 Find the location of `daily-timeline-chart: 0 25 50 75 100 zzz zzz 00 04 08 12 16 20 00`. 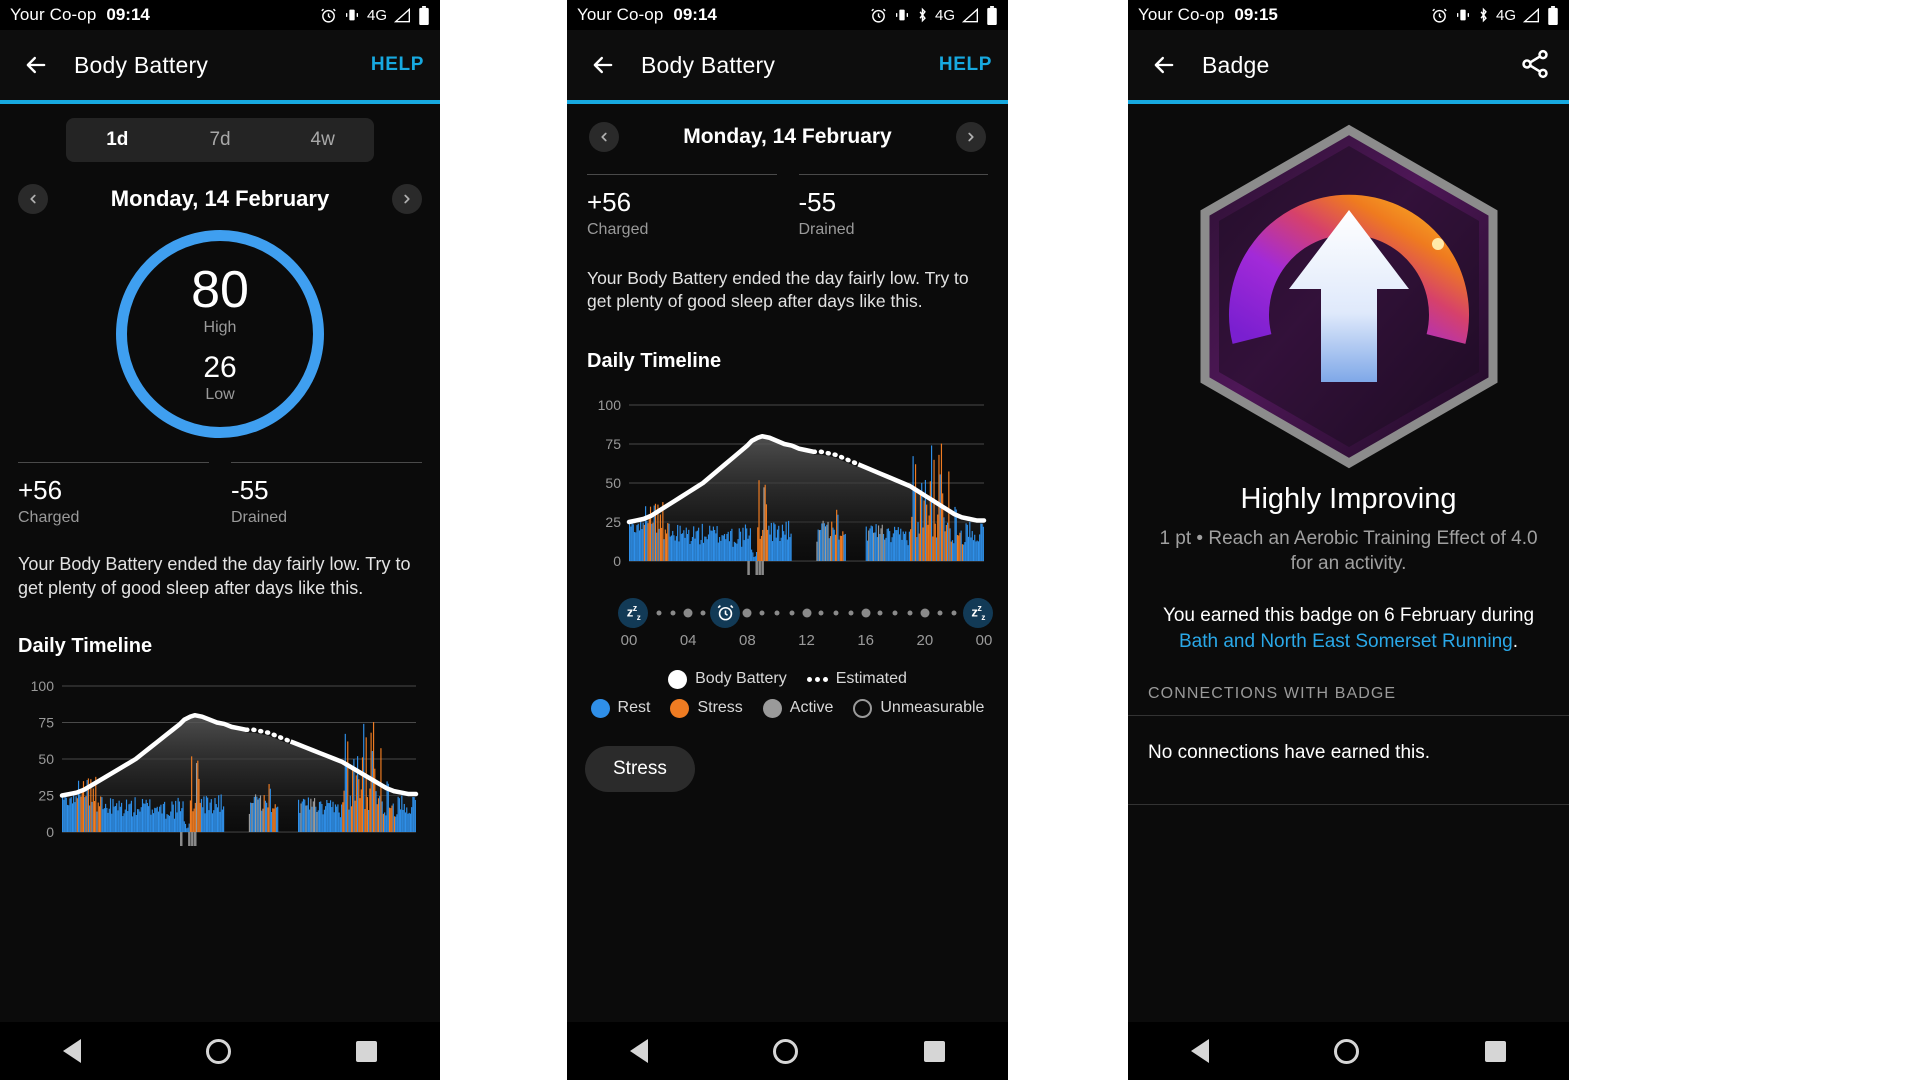

daily-timeline-chart: 0 25 50 75 100 zzz zzz 00 04 08 12 16 20 00 is located at coordinates (787, 524).